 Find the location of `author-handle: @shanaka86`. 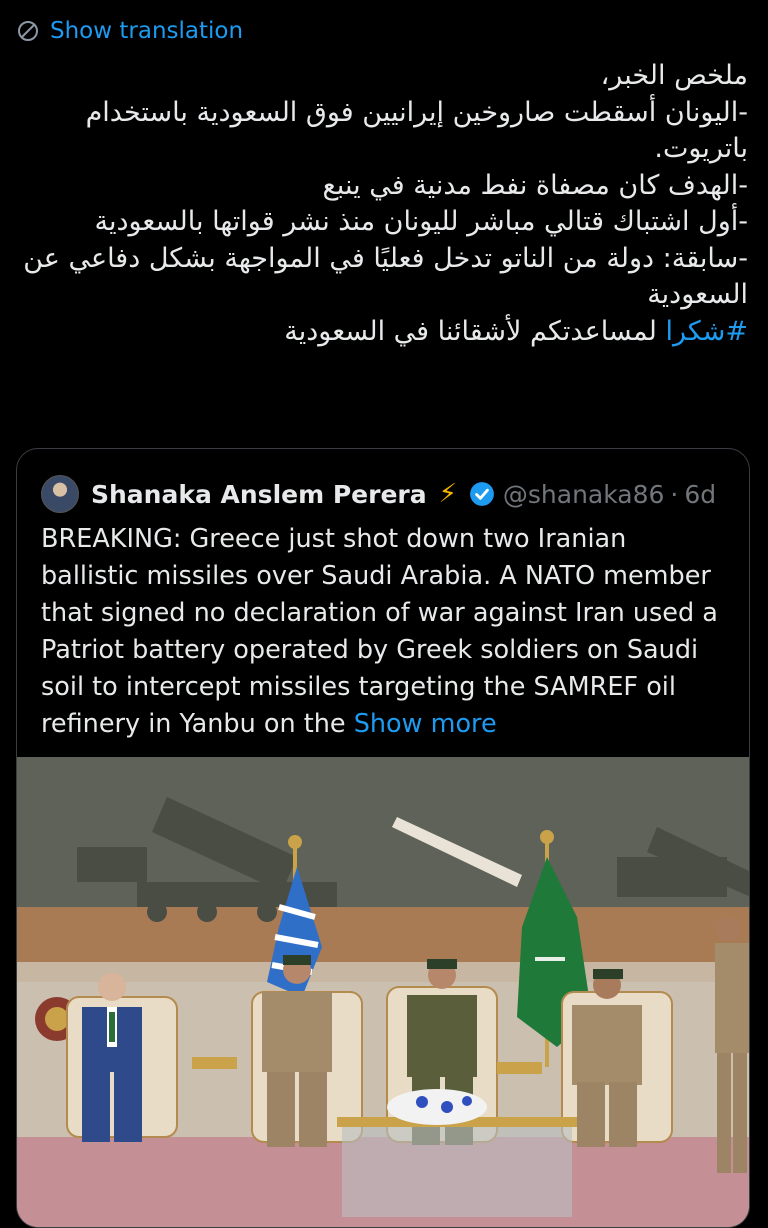

author-handle: @shanaka86 is located at coordinates (584, 494).